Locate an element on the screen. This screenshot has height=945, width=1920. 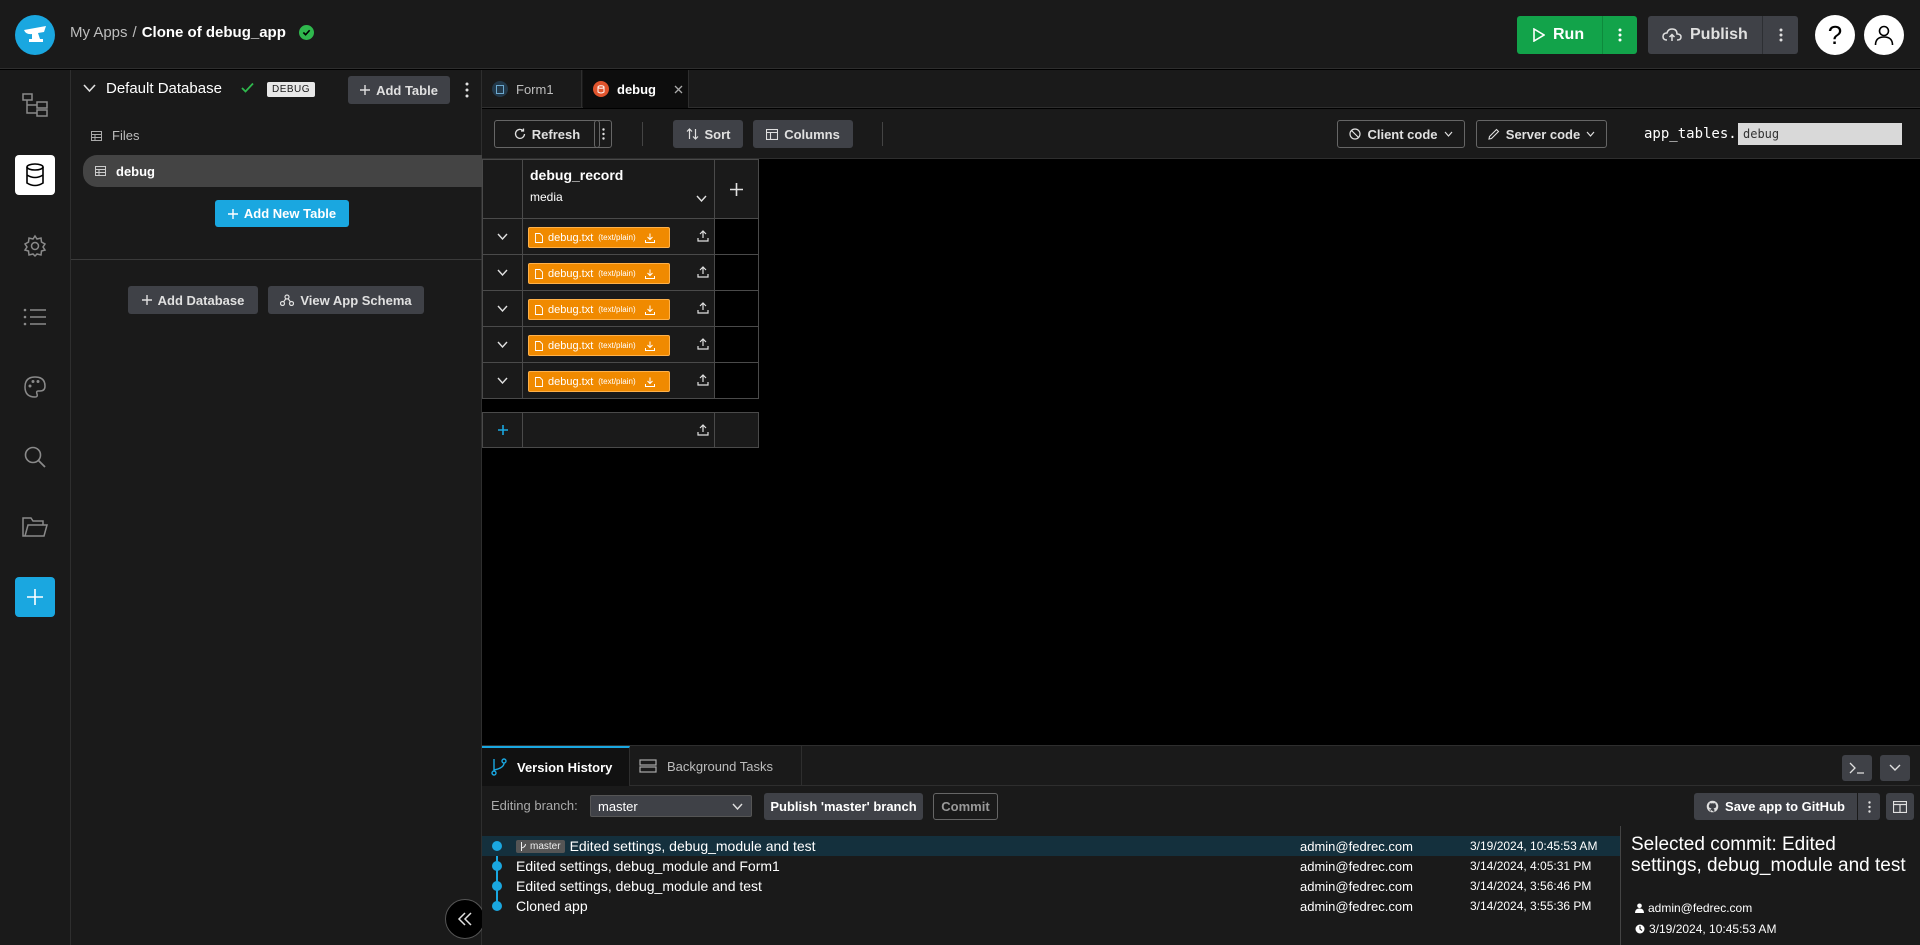
debug-table-item: debug is located at coordinates (282, 171).